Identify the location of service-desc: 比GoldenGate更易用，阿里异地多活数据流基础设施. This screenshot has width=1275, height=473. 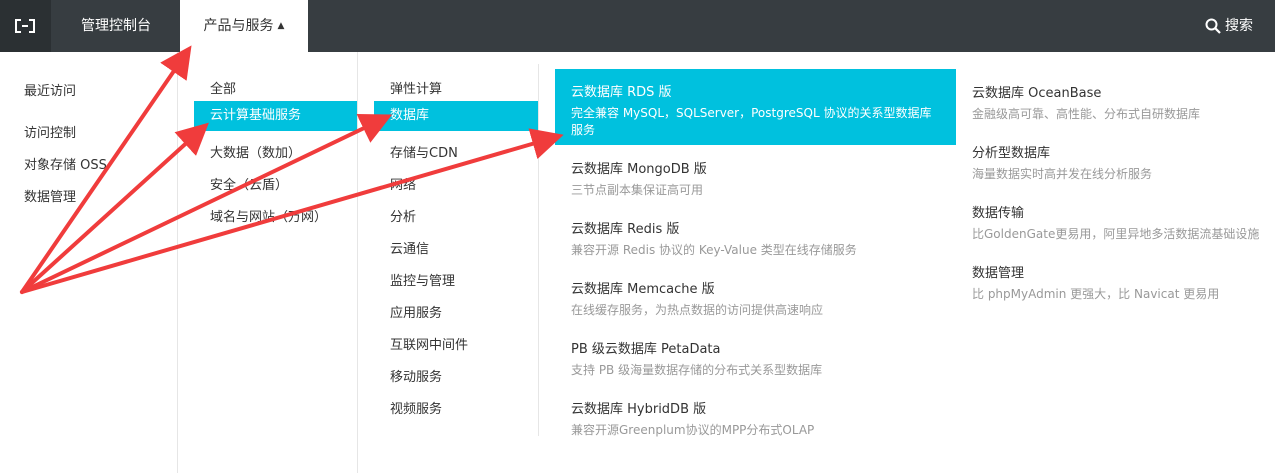
(1116, 234).